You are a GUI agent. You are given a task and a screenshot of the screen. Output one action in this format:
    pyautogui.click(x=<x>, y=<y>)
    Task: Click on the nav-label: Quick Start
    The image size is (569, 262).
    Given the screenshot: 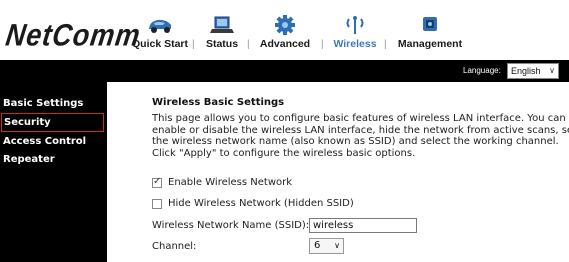 What is the action you would take?
    pyautogui.click(x=160, y=44)
    